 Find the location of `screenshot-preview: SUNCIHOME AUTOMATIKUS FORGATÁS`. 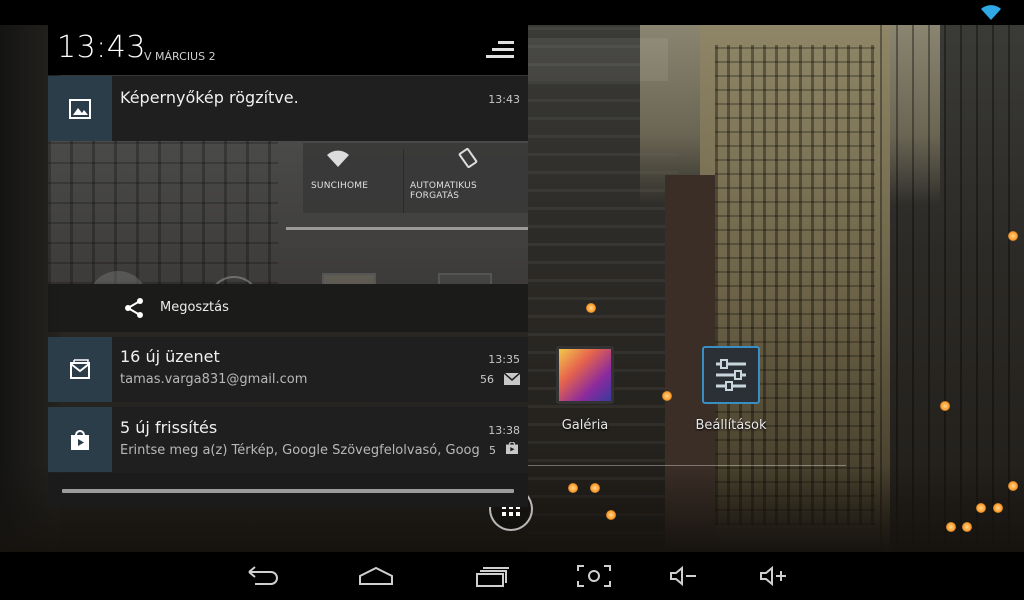

screenshot-preview: SUNCIHOME AUTOMATIKUS FORGATÁS is located at coordinates (288, 212).